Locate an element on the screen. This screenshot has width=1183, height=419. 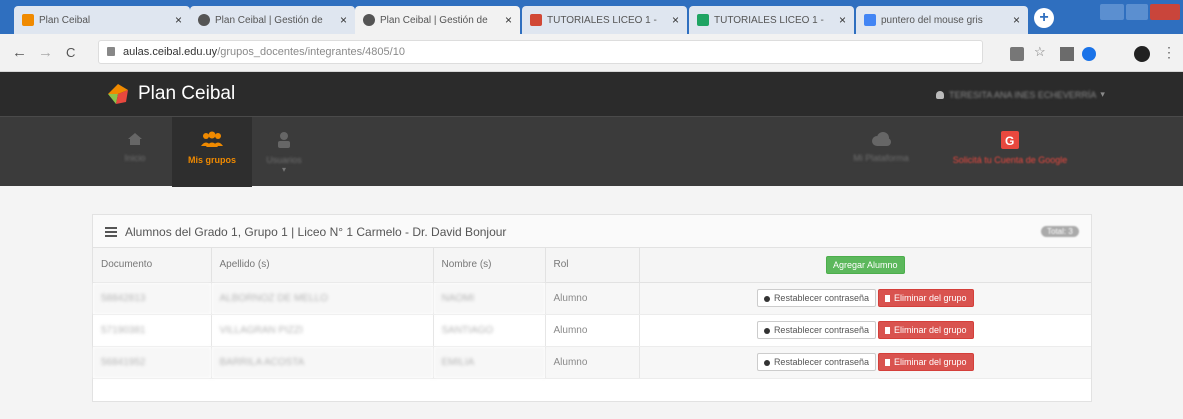
browser-tab-3-active: Plan Ceibal | Gestión de × is located at coordinates (437, 20).